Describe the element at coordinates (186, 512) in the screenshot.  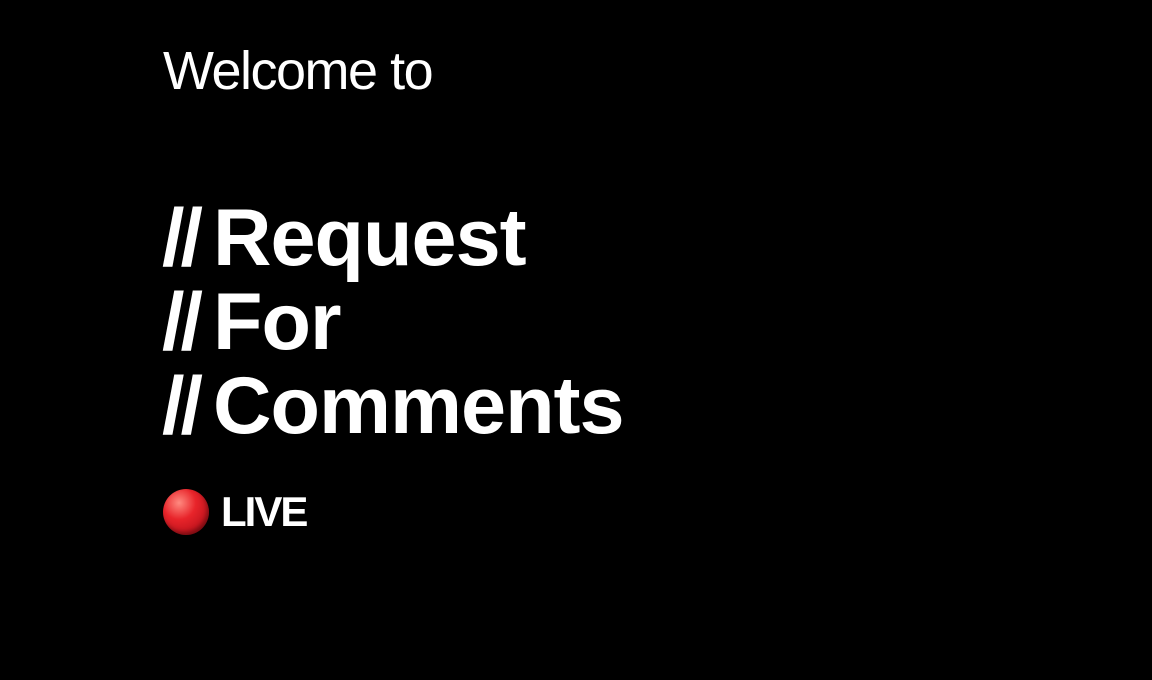
I see `red-circle-icon` at that location.